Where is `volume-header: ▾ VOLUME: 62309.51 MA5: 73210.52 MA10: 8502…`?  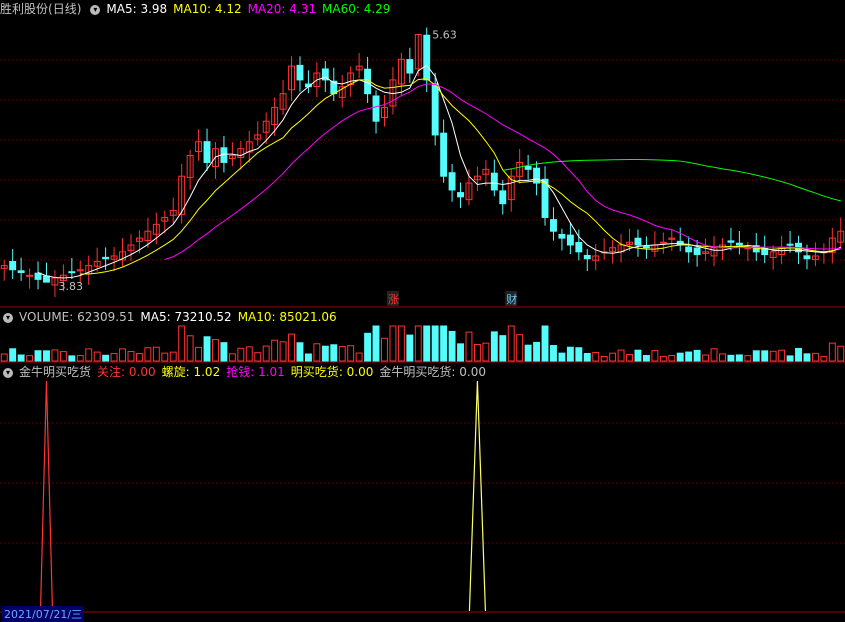
volume-header: ▾ VOLUME: 62309.51 MA5: 73210.52 MA10: 8502… is located at coordinates (171, 317).